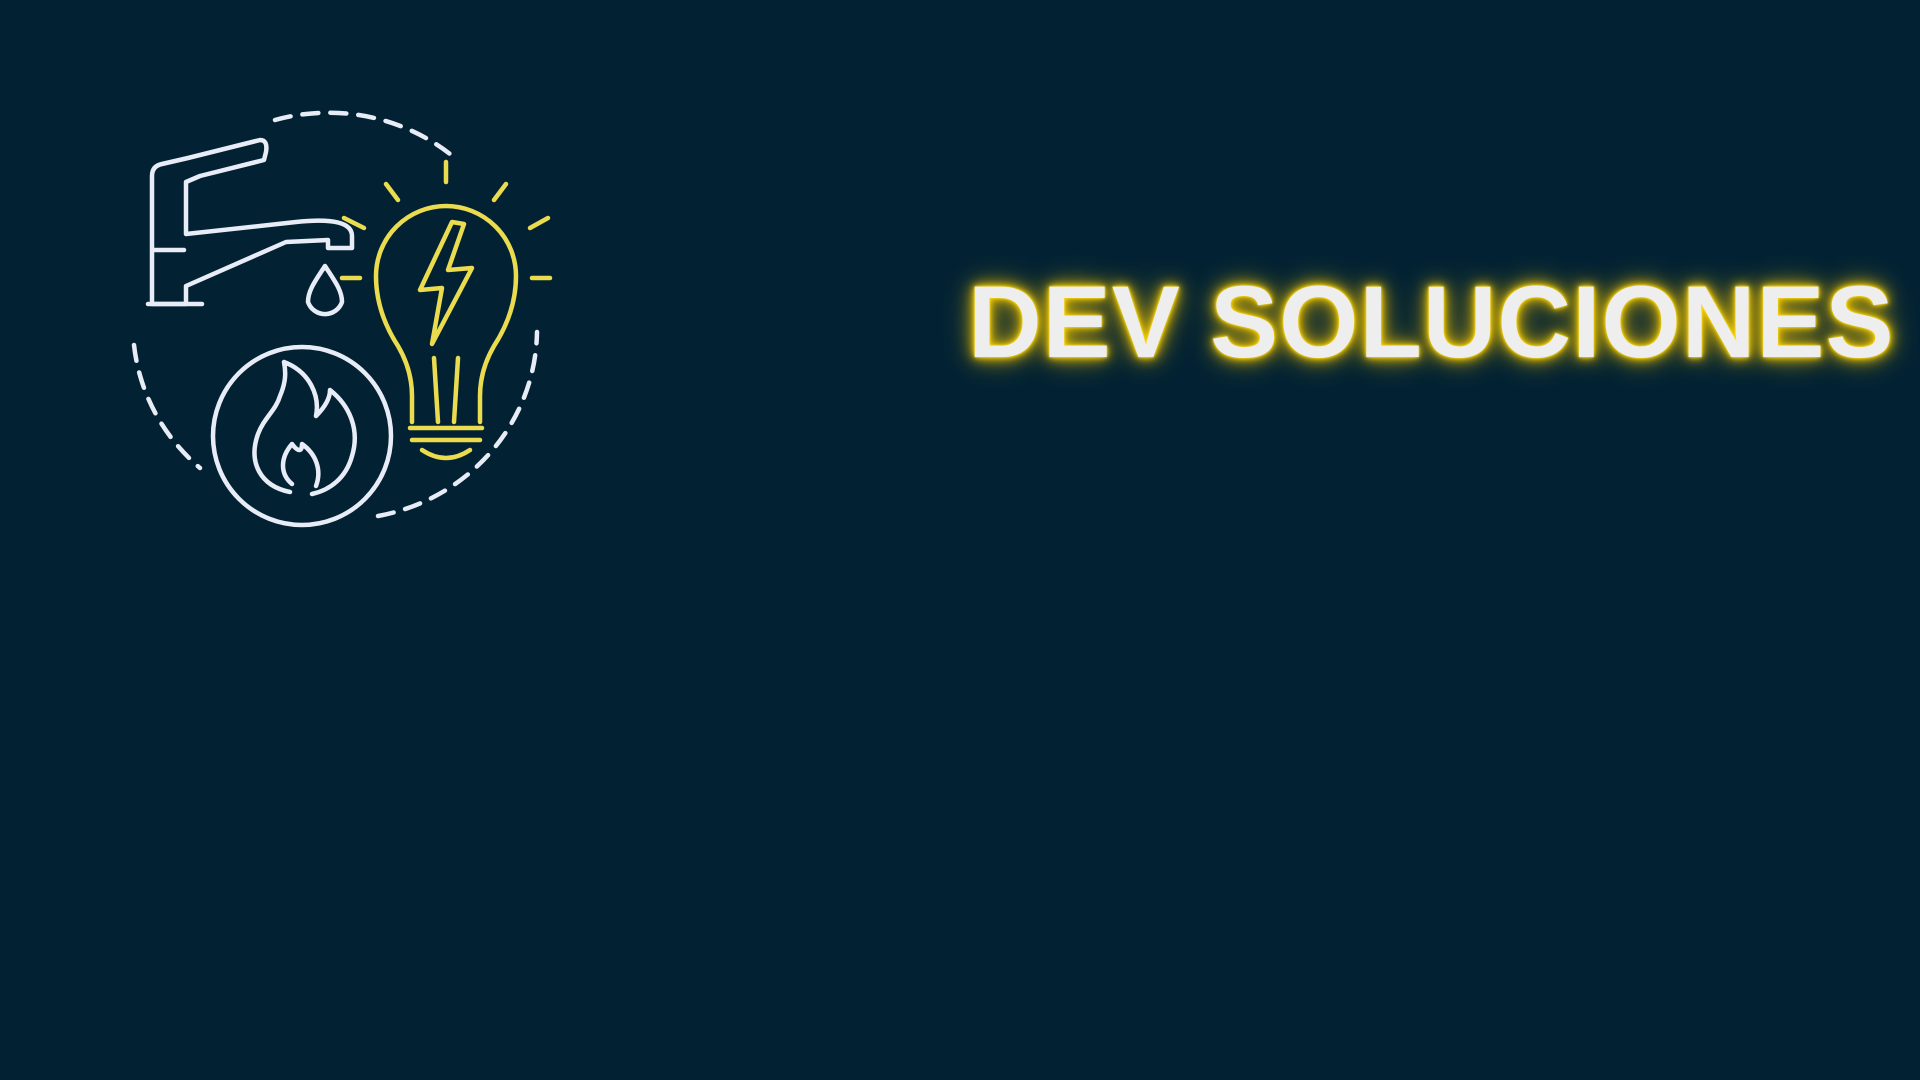  I want to click on brand-title: DEV SOLUCIONES, so click(1431, 322).